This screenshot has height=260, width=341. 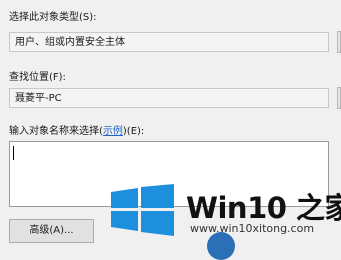 What do you see at coordinates (263, 208) in the screenshot?
I see `watermark-title: Win10 之家` at bounding box center [263, 208].